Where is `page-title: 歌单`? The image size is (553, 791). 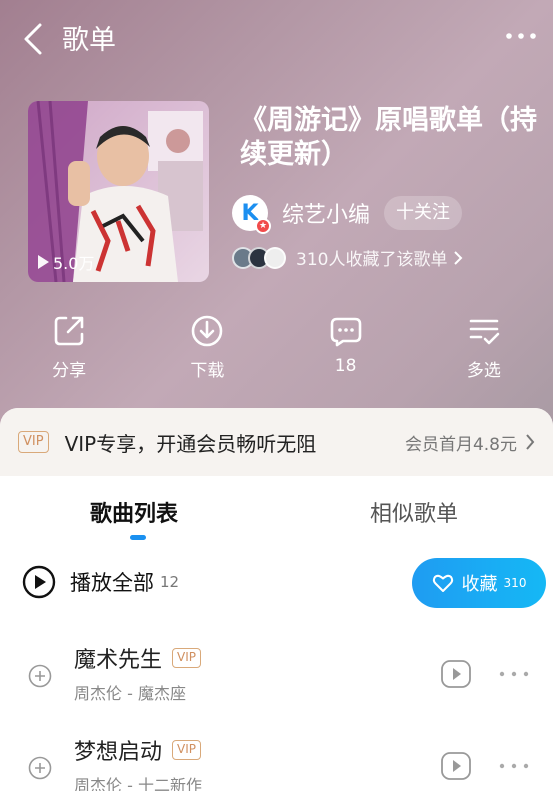
page-title: 歌单 is located at coordinates (89, 40).